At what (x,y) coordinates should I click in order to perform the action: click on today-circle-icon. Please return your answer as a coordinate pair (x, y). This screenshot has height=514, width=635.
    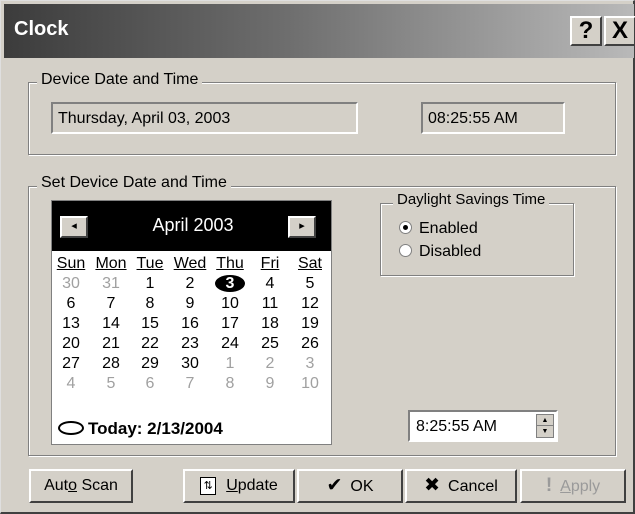
    Looking at the image, I should click on (71, 428).